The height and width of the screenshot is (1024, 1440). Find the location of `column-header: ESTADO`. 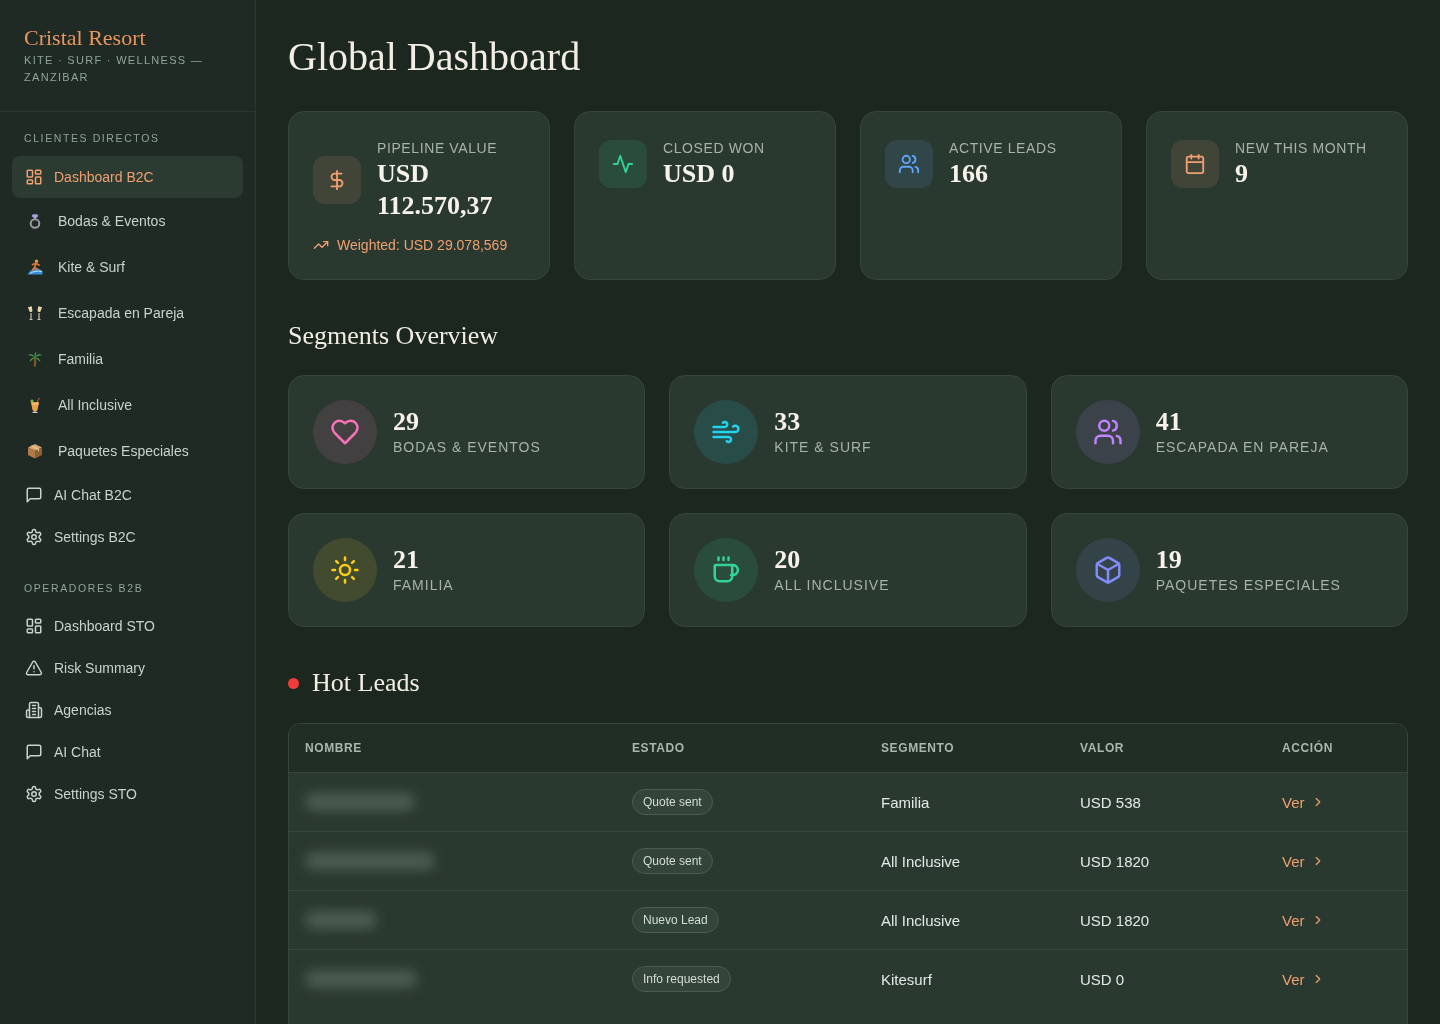

column-header: ESTADO is located at coordinates (658, 748).